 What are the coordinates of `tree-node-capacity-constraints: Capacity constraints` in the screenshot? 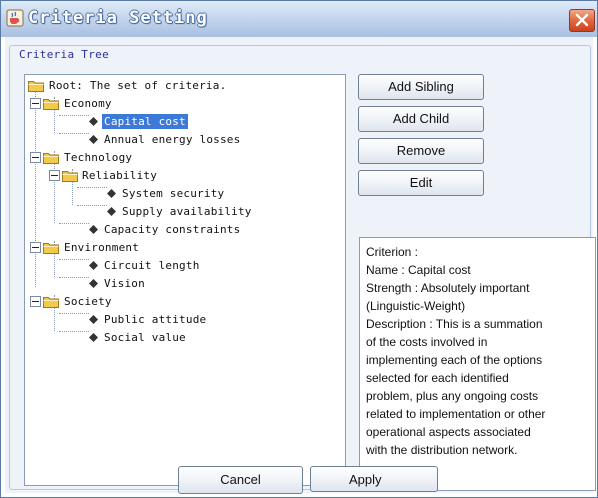 It's located at (185, 230).